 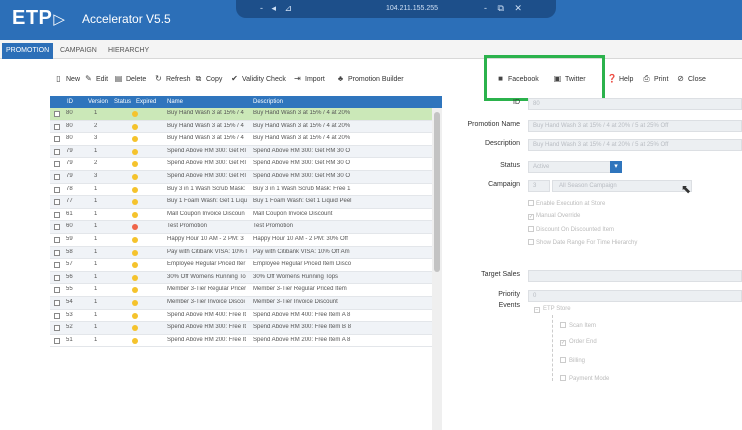 I want to click on enable-execution-checkbox: Enable Execution at Store, so click(x=566, y=203).